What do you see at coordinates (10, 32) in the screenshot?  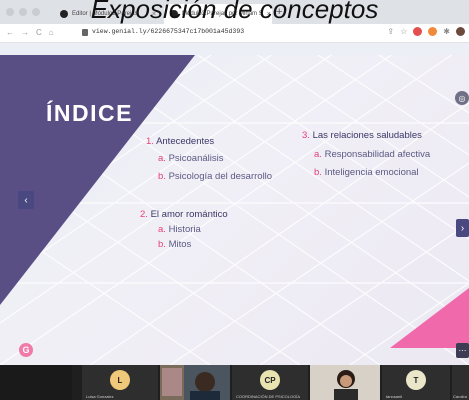 I see `back-icon: ←` at bounding box center [10, 32].